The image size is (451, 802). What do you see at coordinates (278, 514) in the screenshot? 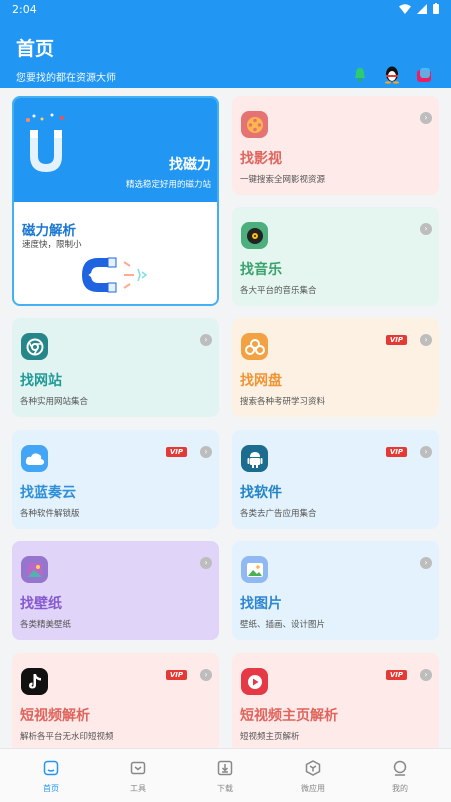
I see `card-description: 各类去广告应用集合` at bounding box center [278, 514].